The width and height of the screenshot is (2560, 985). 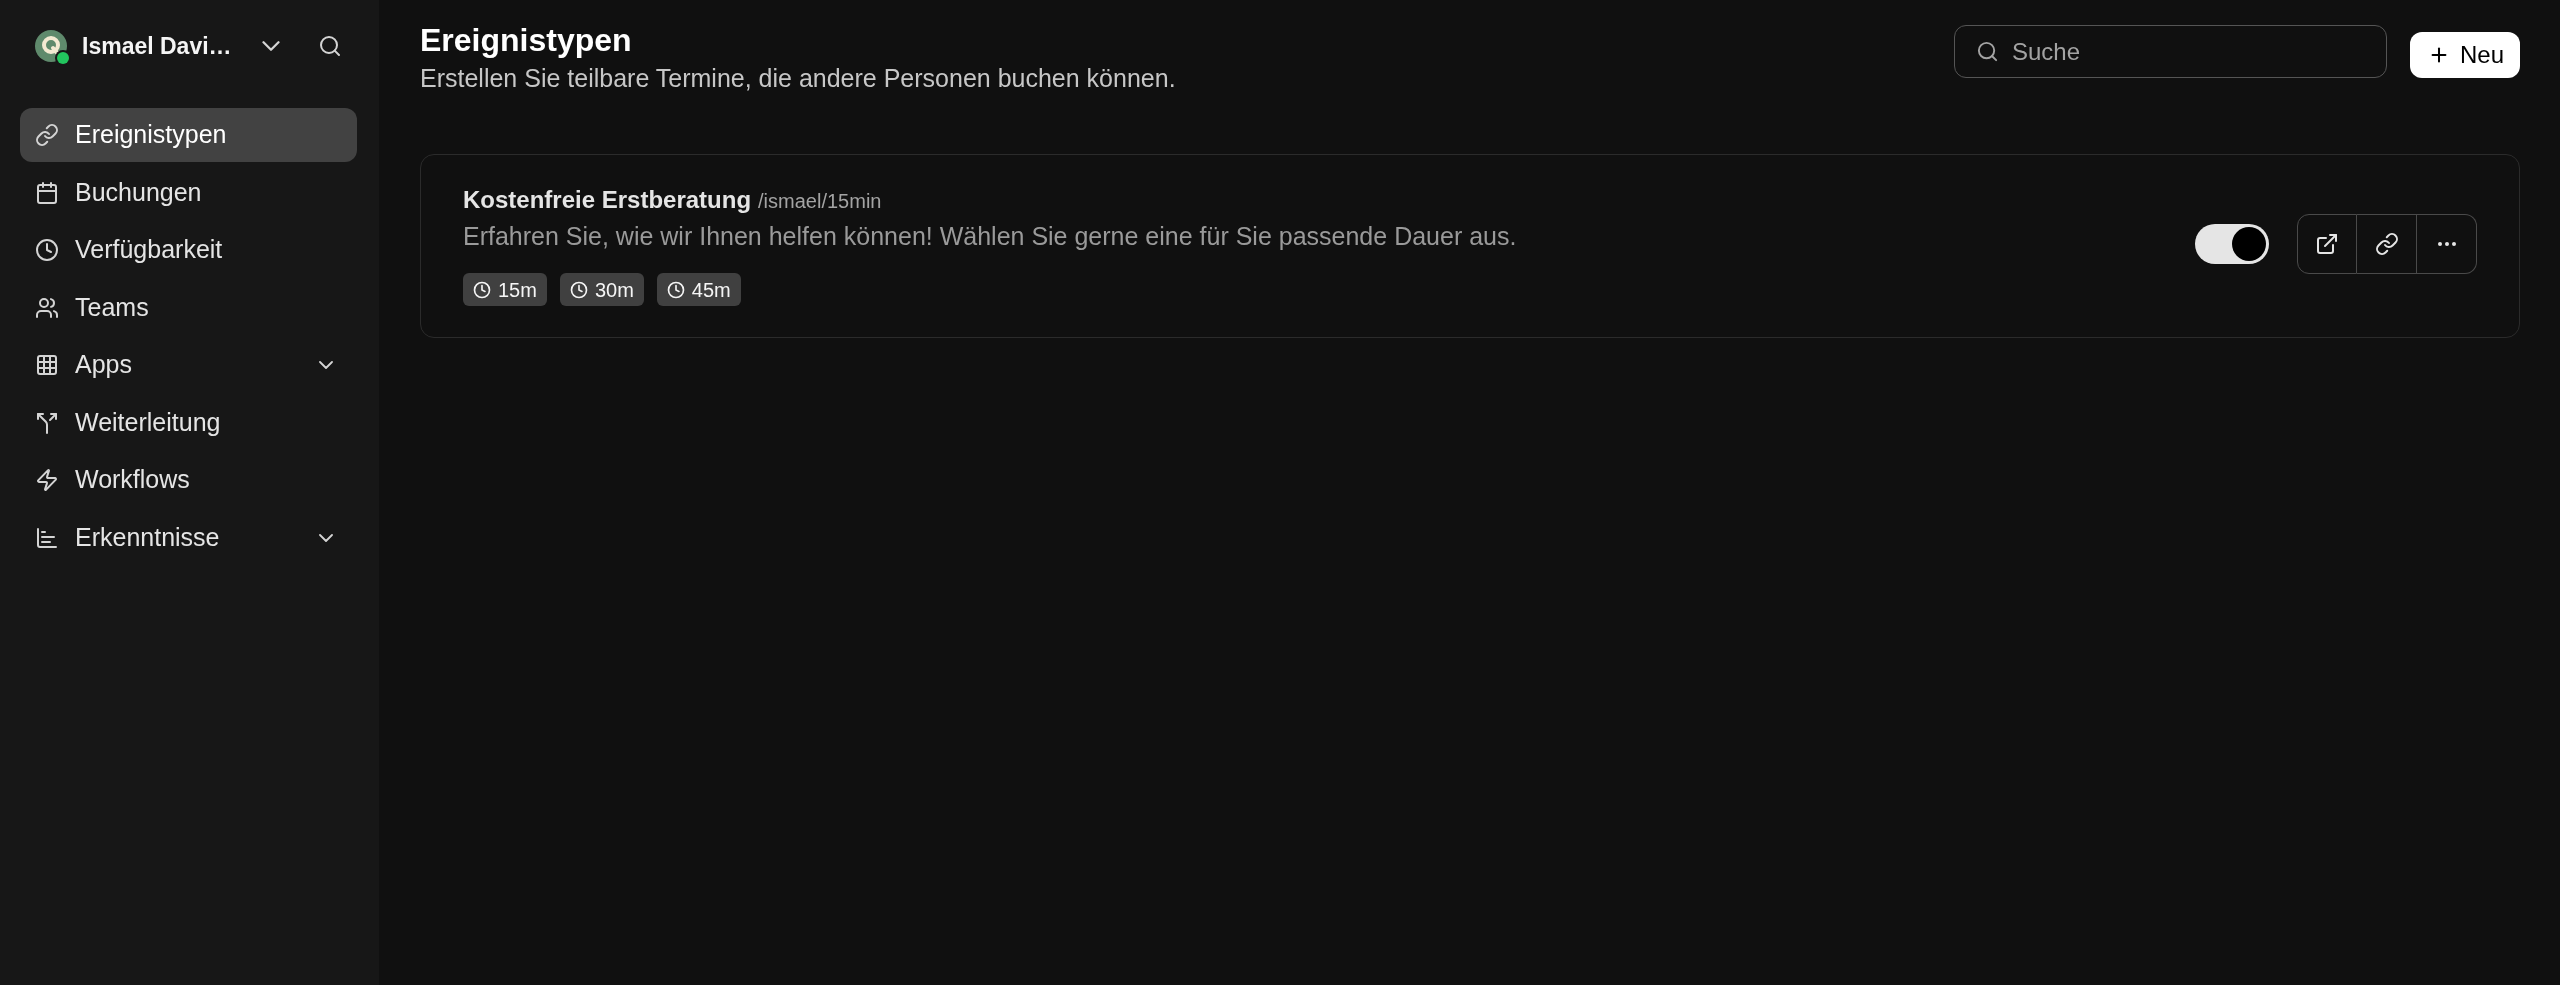 I want to click on sidebar-item: Weiterleitung, so click(x=188, y=422).